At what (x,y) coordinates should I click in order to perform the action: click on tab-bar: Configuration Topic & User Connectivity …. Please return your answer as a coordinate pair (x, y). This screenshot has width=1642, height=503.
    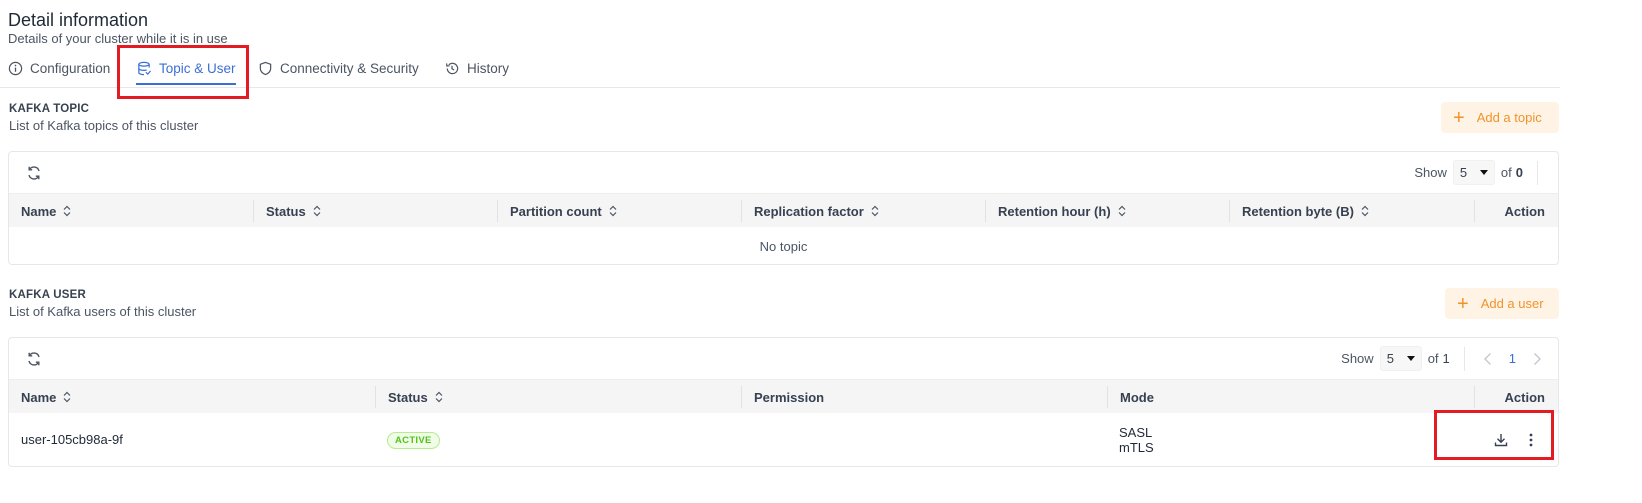
    Looking at the image, I should click on (780, 72).